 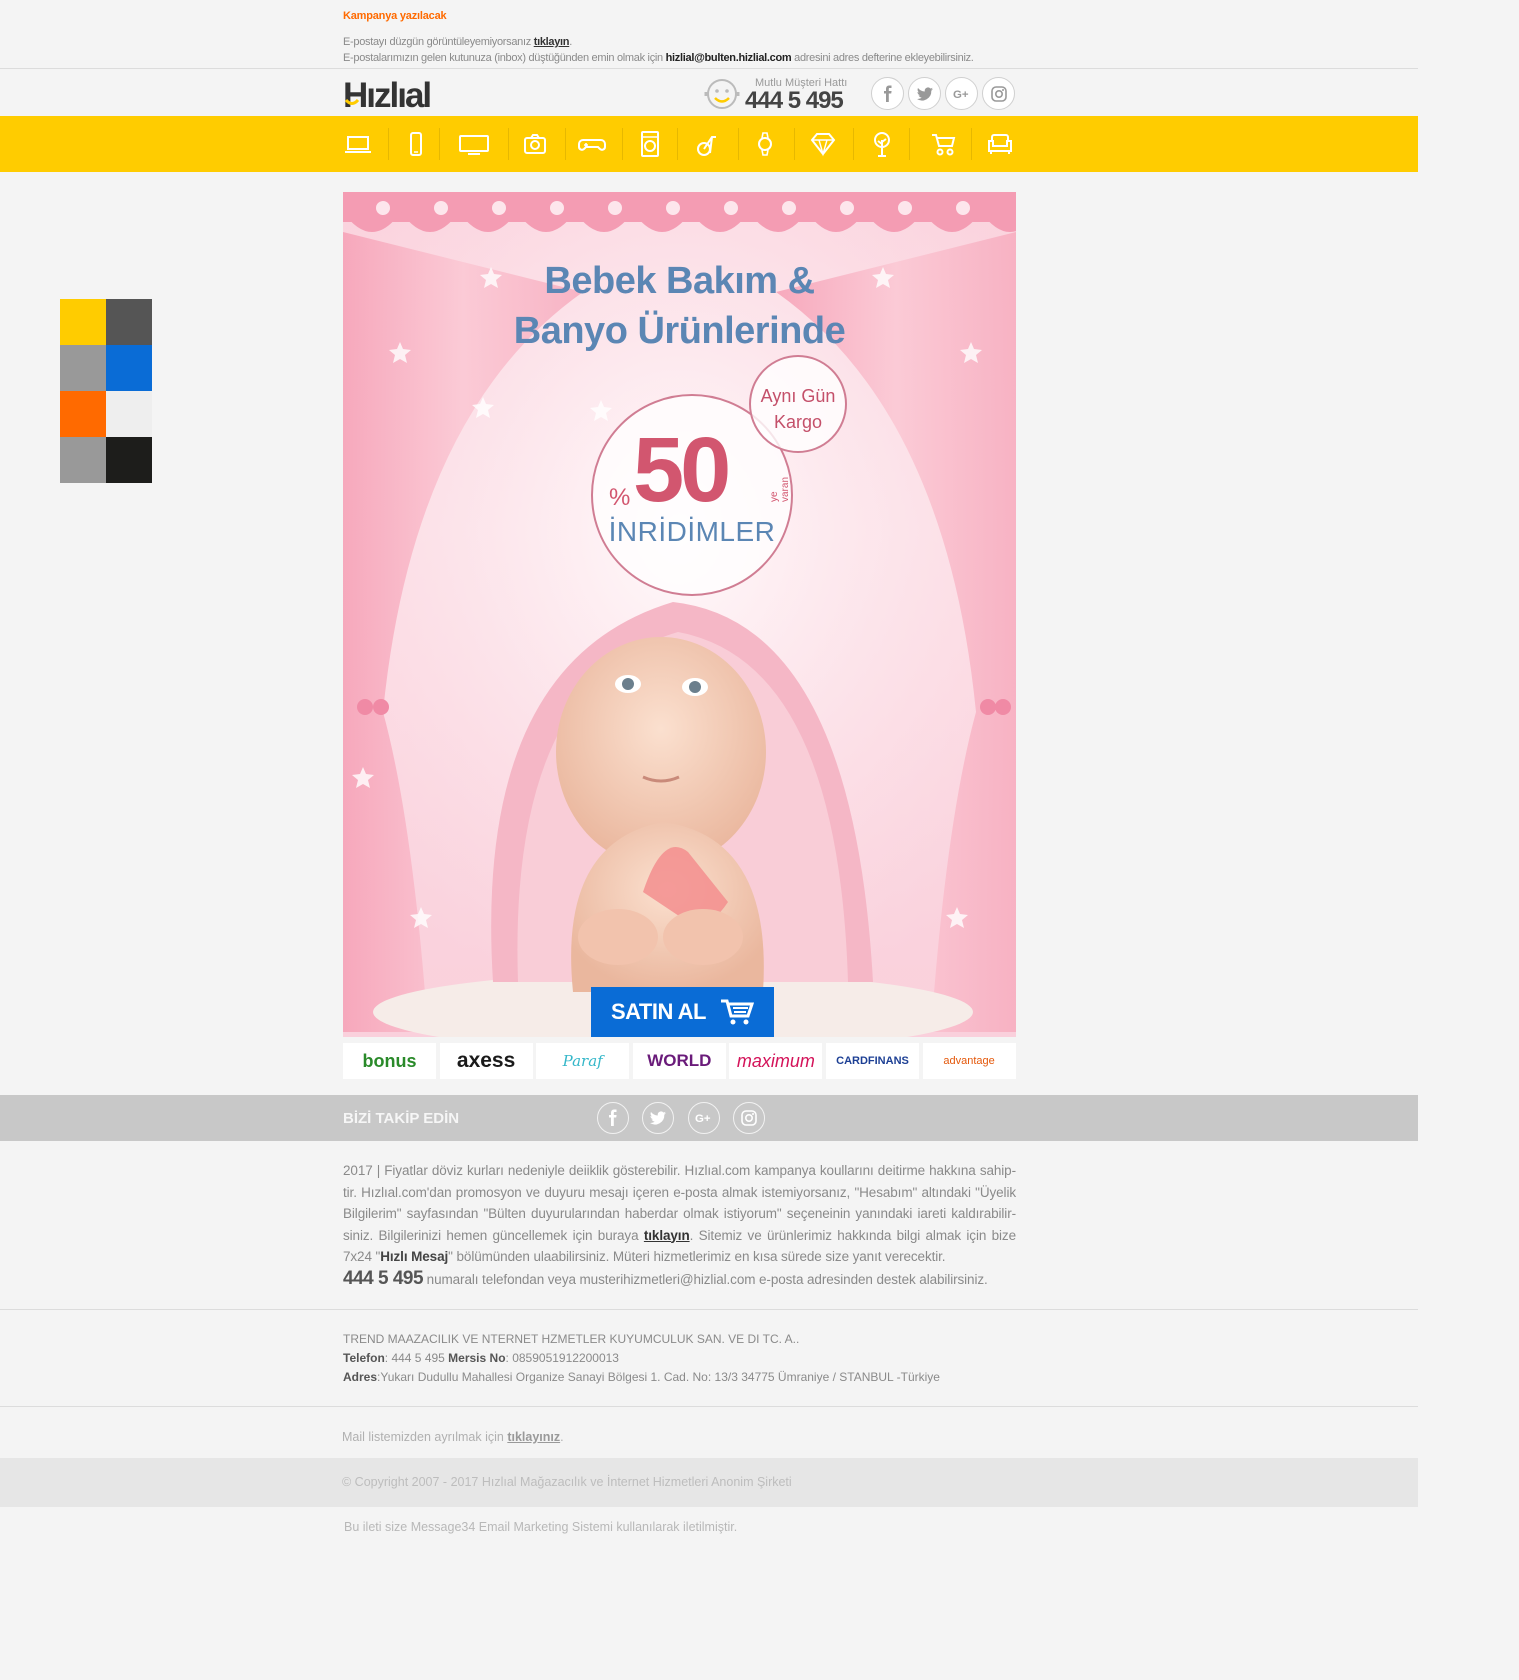 I want to click on card-logo-bonus: bonus, so click(x=389, y=1061).